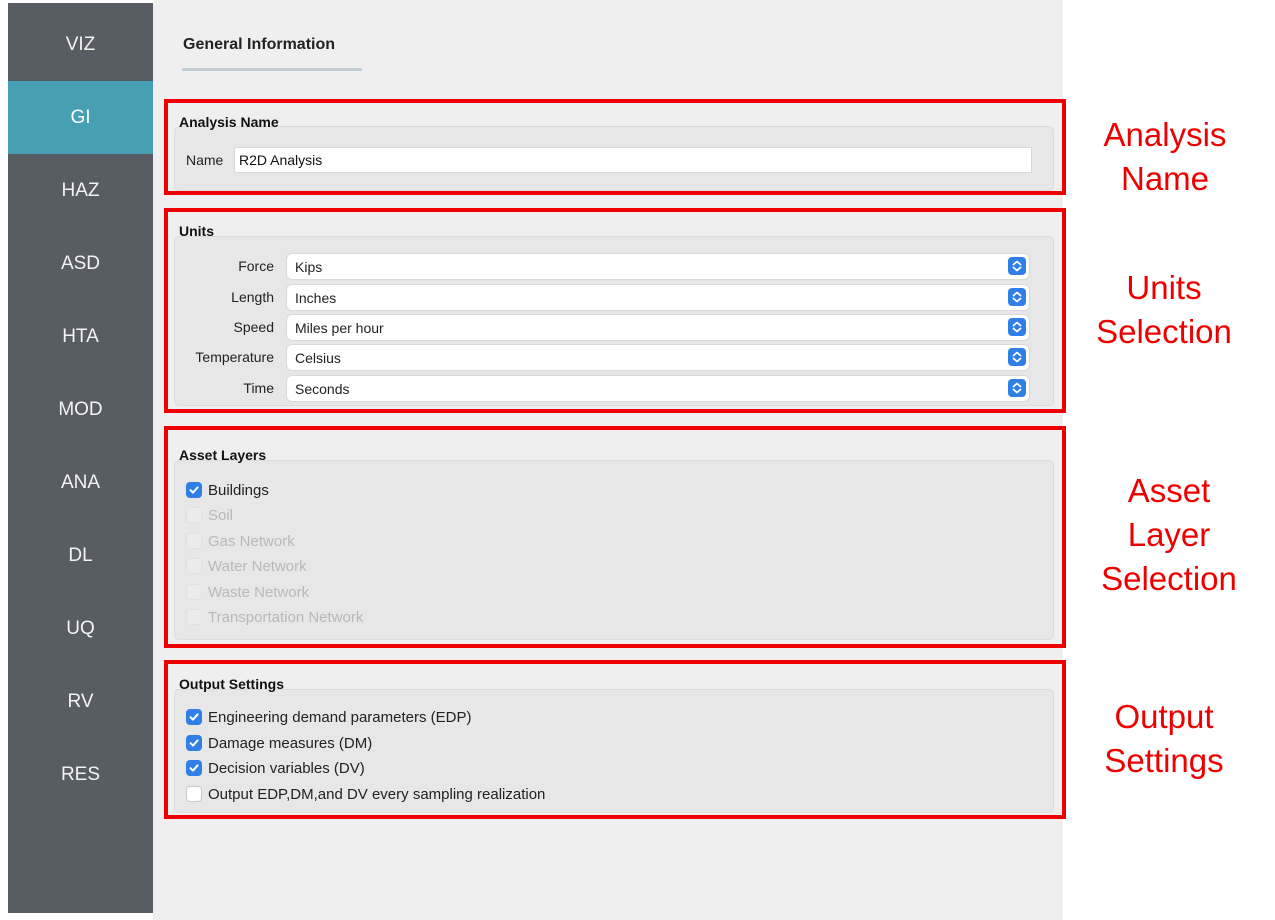  Describe the element at coordinates (80, 482) in the screenshot. I see `sidebar-item-ana: ANA` at that location.